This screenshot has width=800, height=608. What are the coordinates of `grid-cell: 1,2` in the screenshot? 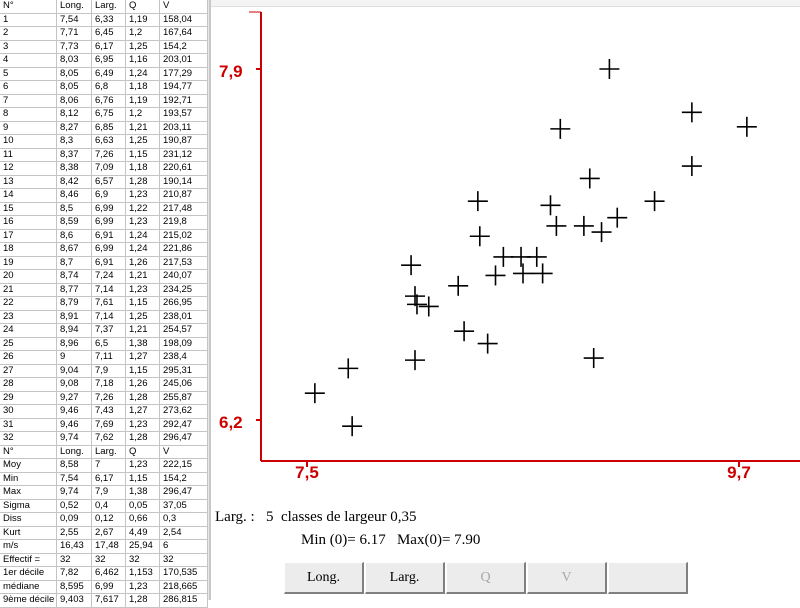 It's located at (142, 33).